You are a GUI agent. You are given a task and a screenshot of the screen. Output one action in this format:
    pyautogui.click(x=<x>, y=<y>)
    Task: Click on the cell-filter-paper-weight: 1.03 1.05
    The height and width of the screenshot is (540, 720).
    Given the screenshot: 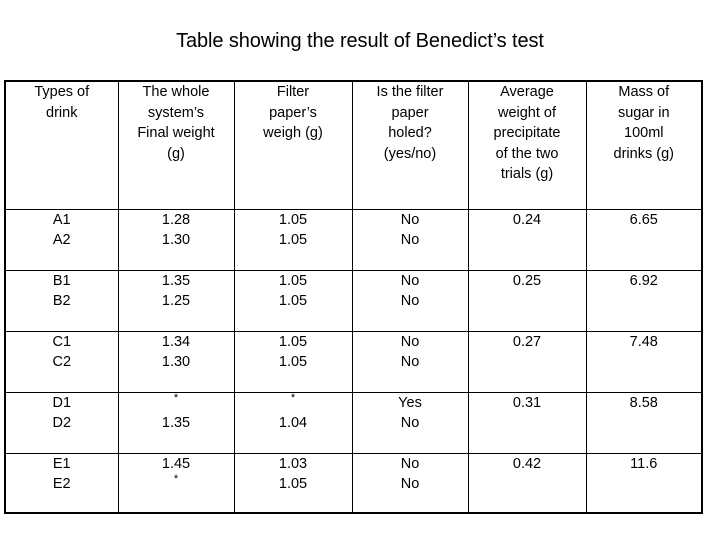 What is the action you would take?
    pyautogui.click(x=293, y=483)
    